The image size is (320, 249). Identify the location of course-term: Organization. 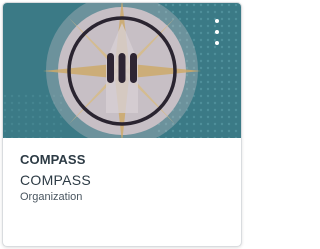
(51, 197).